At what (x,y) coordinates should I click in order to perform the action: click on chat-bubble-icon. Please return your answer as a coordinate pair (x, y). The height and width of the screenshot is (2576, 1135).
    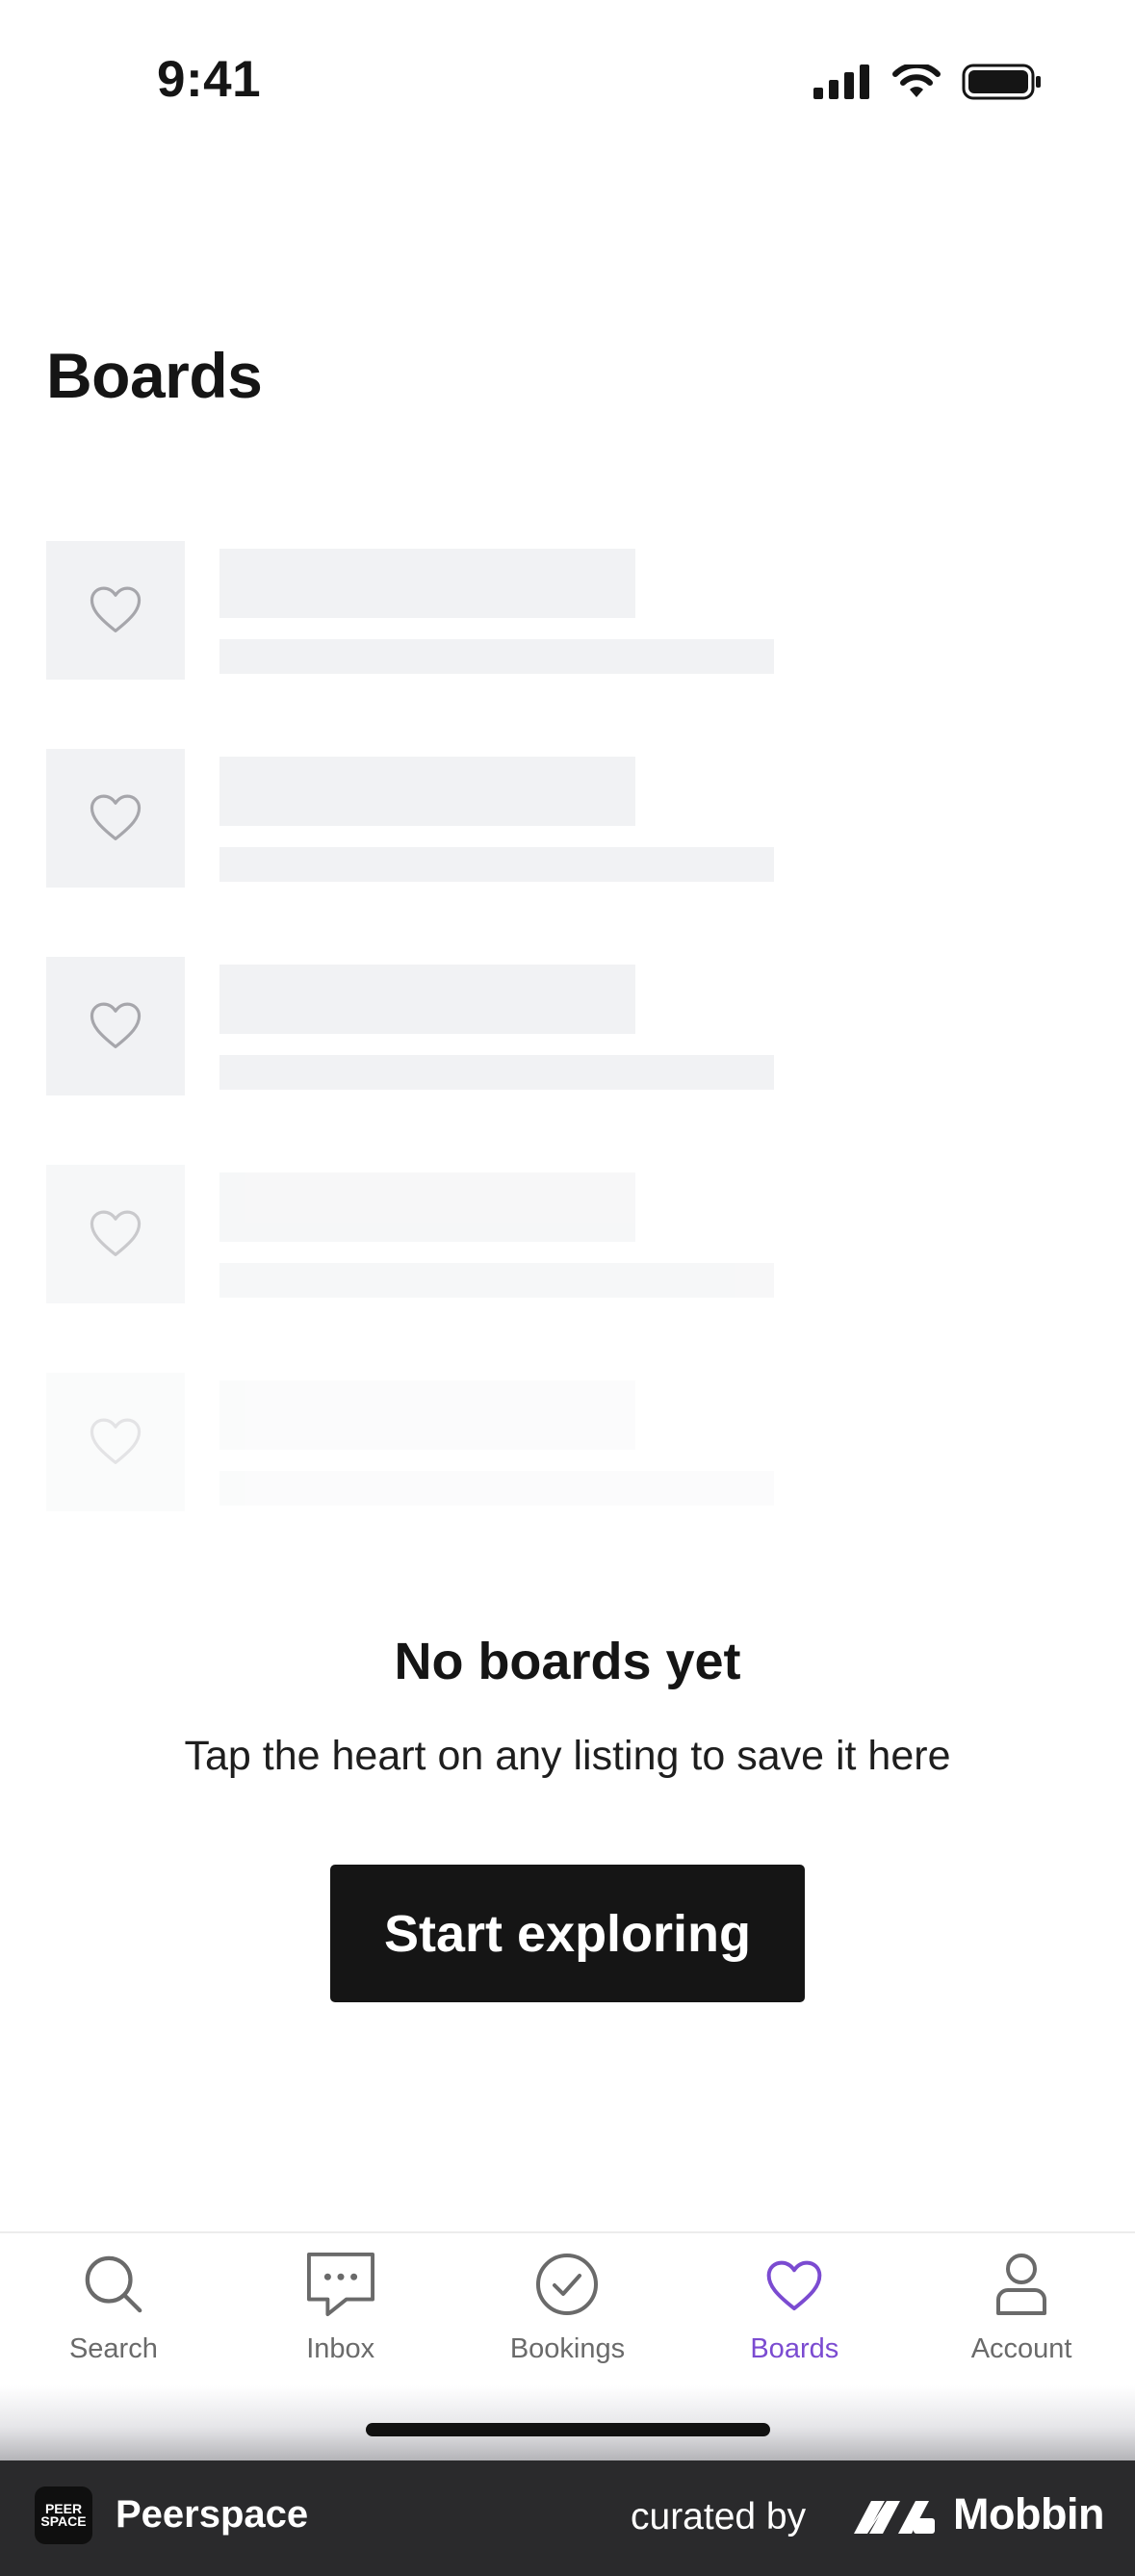
    Looking at the image, I should click on (340, 2284).